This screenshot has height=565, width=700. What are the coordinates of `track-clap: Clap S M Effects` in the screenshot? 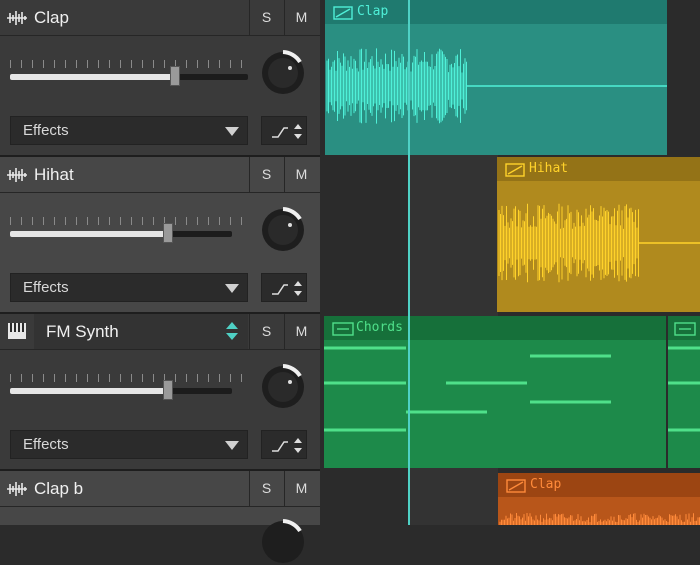 It's located at (160, 78).